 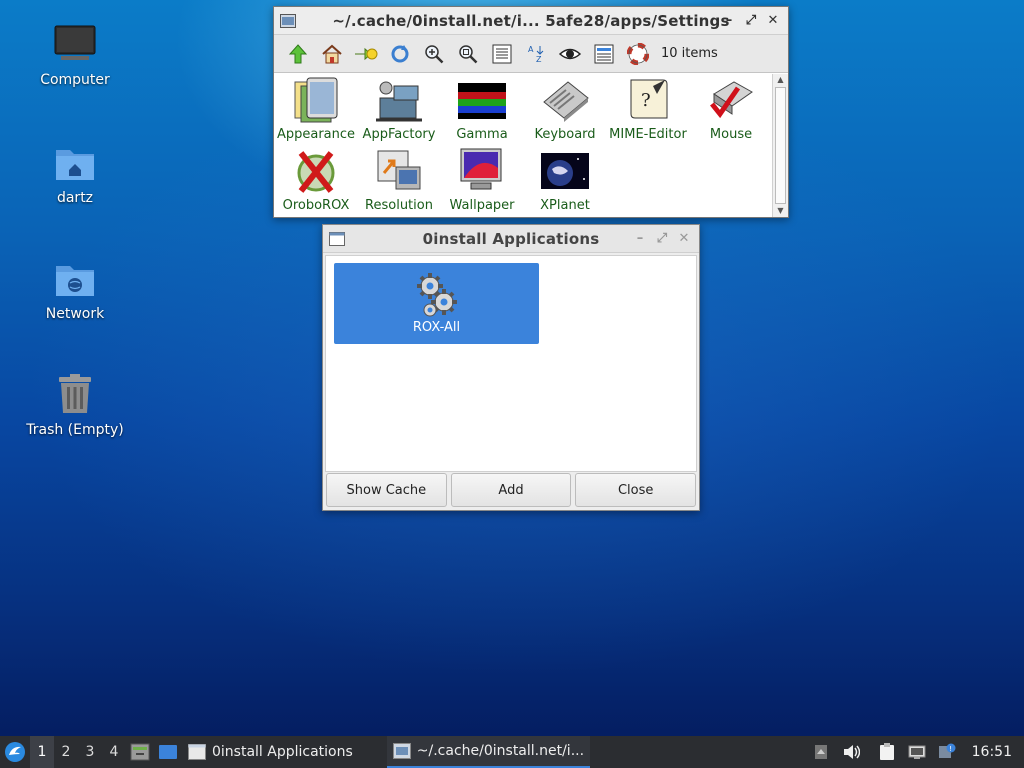 I want to click on notification-button: !, so click(x=947, y=752).